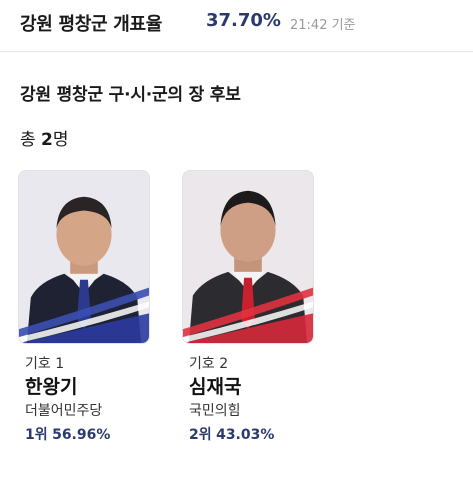 This screenshot has width=473, height=490. I want to click on candidate-rank-2: 2위, so click(200, 435).